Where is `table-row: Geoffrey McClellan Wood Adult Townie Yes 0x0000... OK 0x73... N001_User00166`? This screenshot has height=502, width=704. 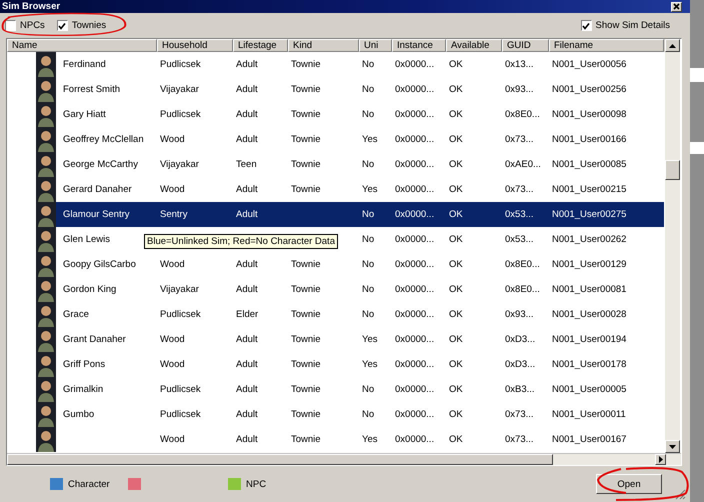 table-row: Geoffrey McClellan Wood Adult Townie Yes 0x0000... OK 0x73... N001_User00166 is located at coordinates (350, 139).